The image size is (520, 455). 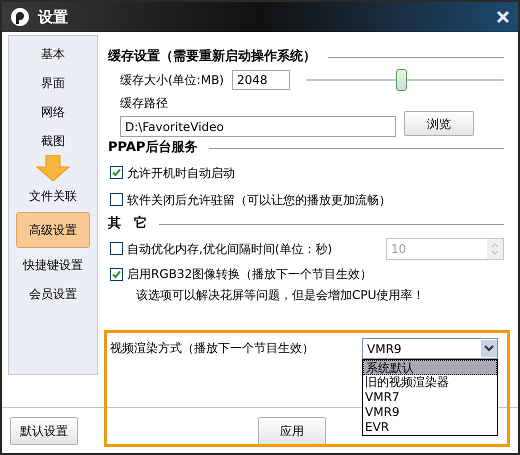 What do you see at coordinates (258, 126) in the screenshot?
I see `cache-path-field: D:\FavoriteVideo` at bounding box center [258, 126].